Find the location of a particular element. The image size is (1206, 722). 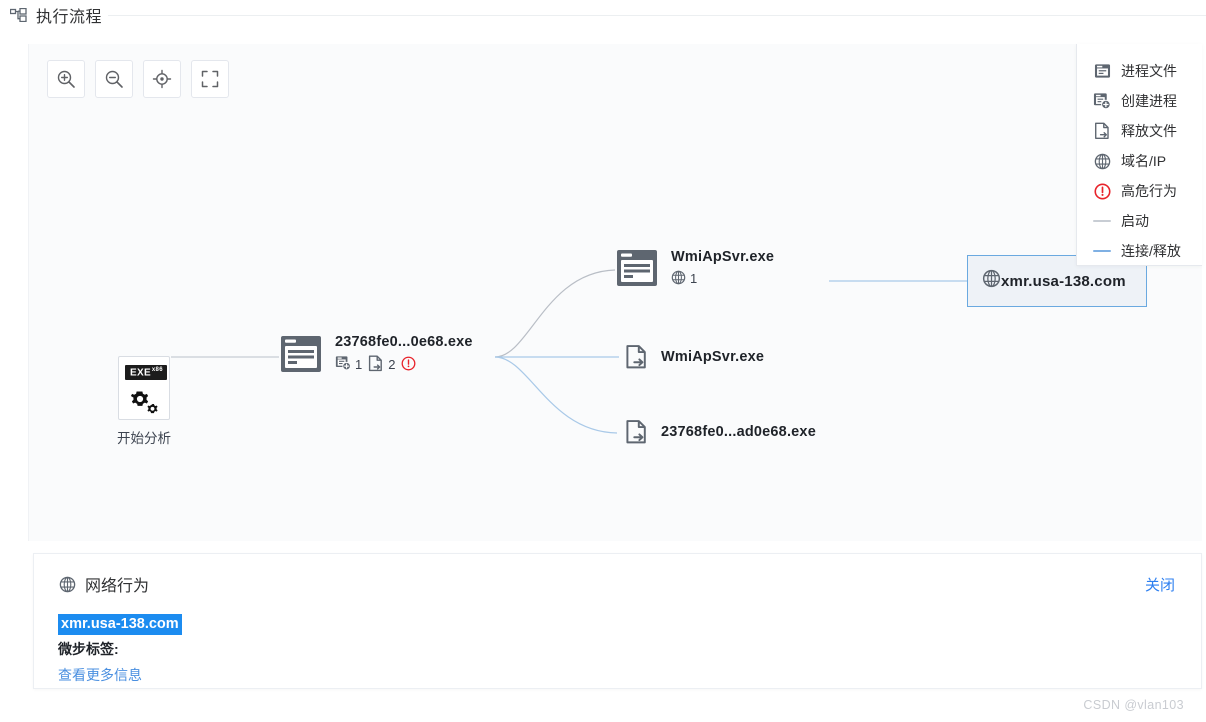

badge-domain: 1 is located at coordinates (684, 279).